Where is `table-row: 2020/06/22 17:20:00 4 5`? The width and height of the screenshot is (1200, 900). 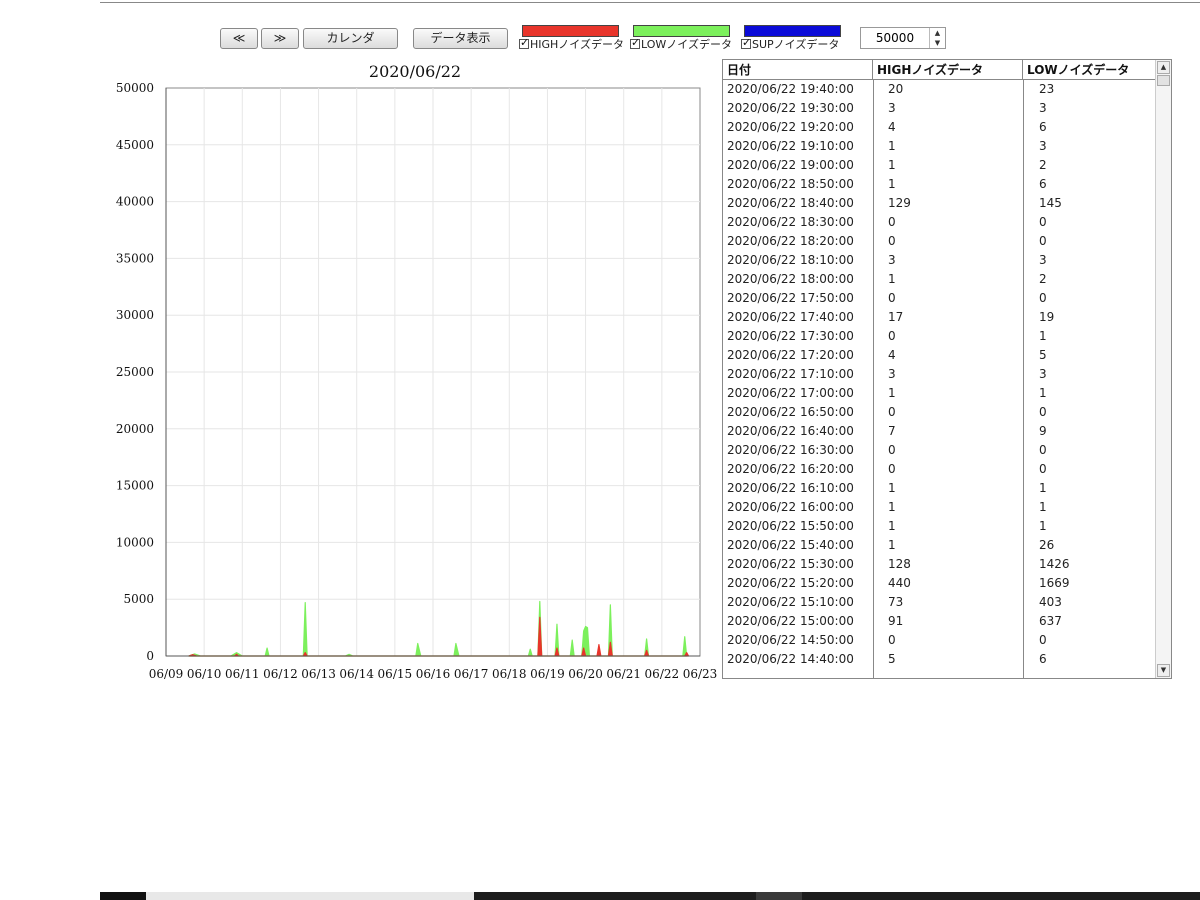 table-row: 2020/06/22 17:20:00 4 5 is located at coordinates (939, 355).